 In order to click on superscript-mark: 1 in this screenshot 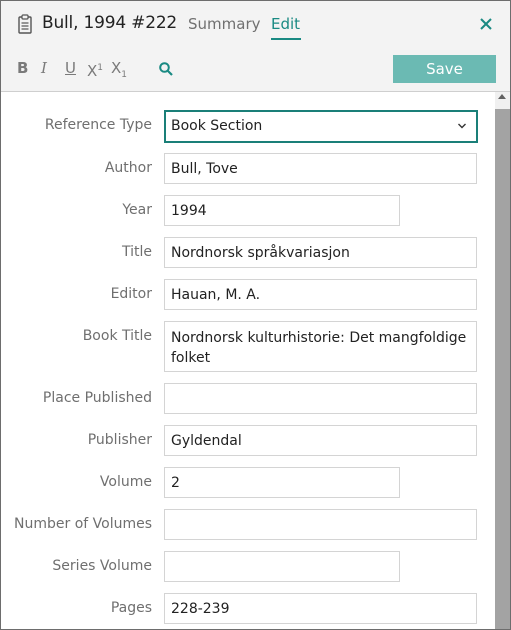, I will do `click(100, 68)`.